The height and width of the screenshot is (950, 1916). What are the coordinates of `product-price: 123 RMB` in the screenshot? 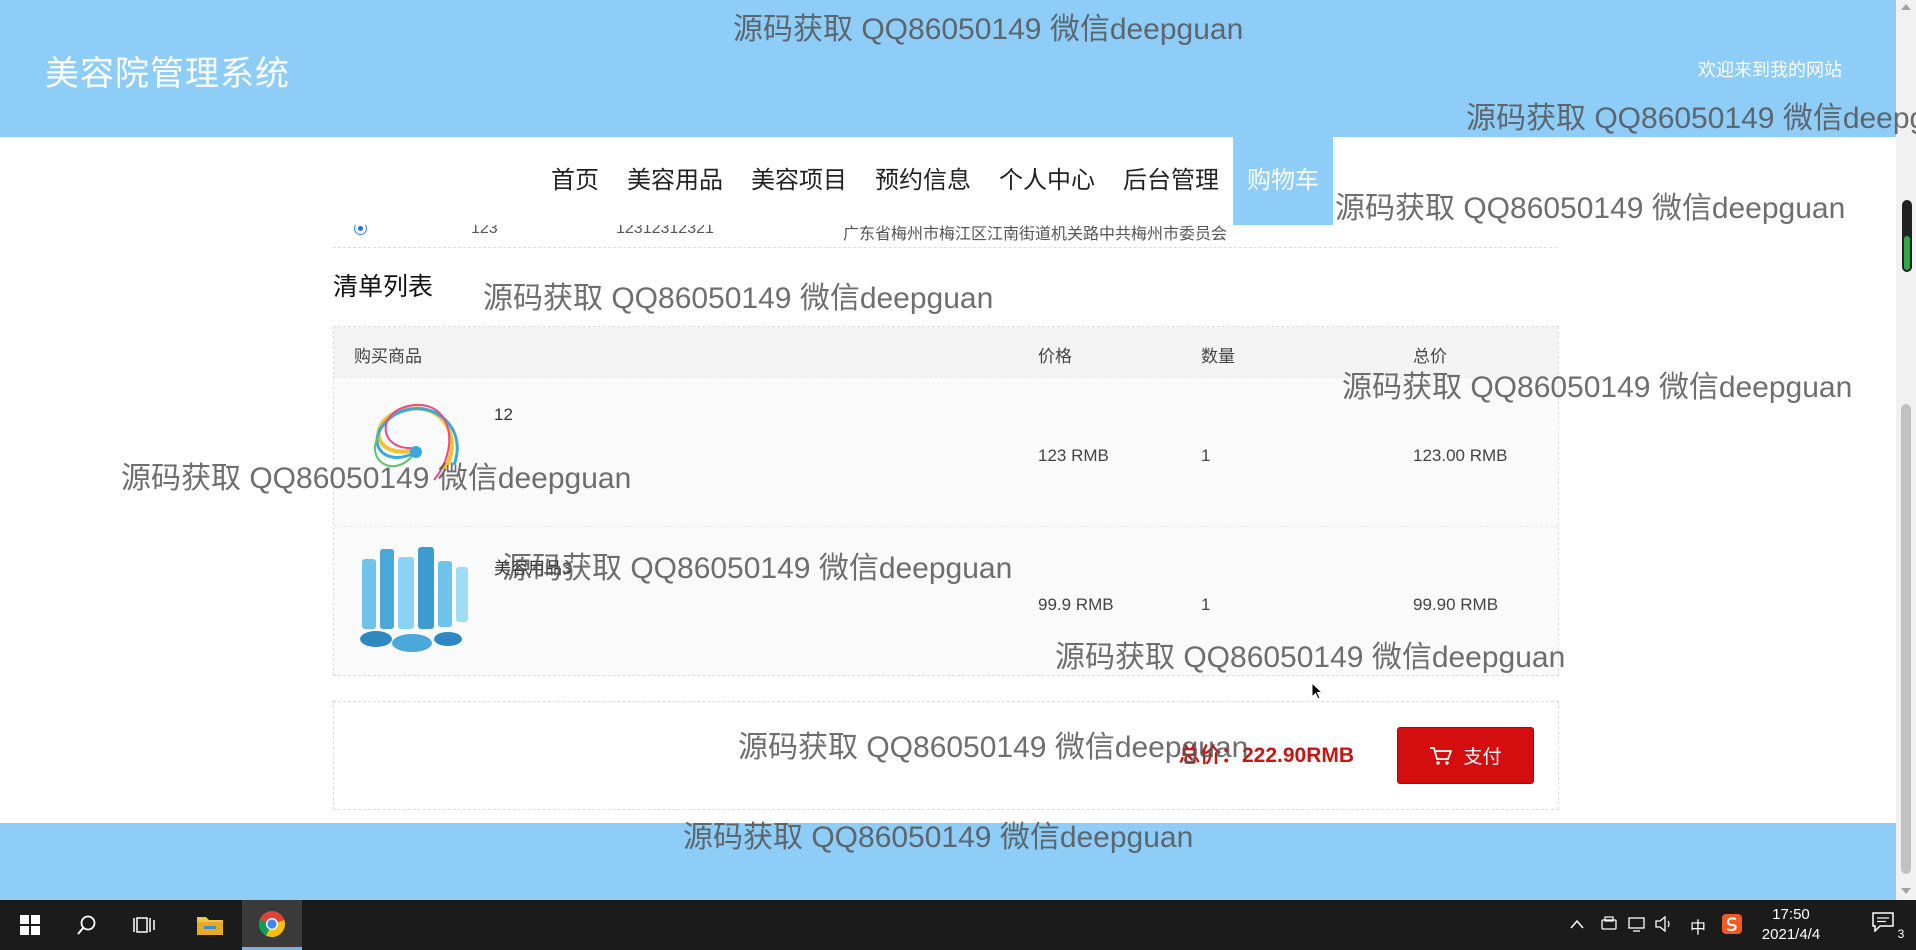 It's located at (1073, 455).